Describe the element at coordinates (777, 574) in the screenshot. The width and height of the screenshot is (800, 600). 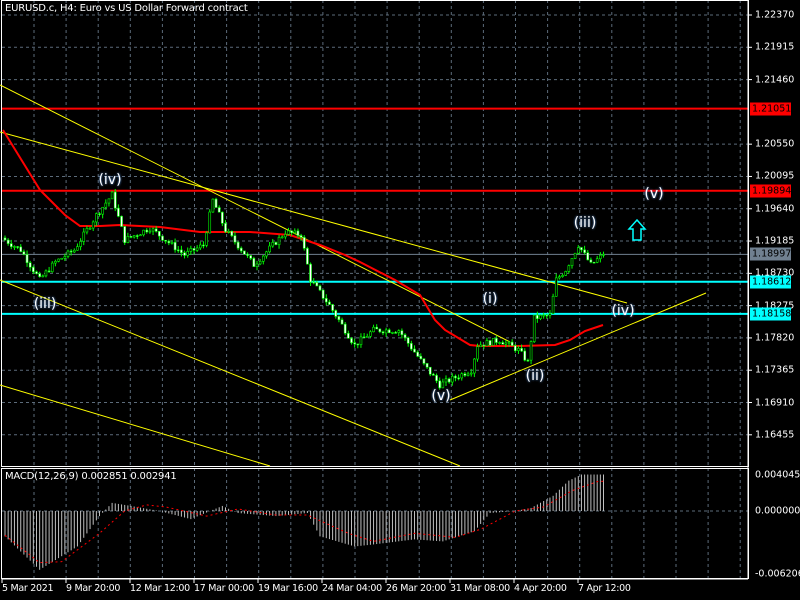
I see `macd-axis-min: -0.006206` at that location.